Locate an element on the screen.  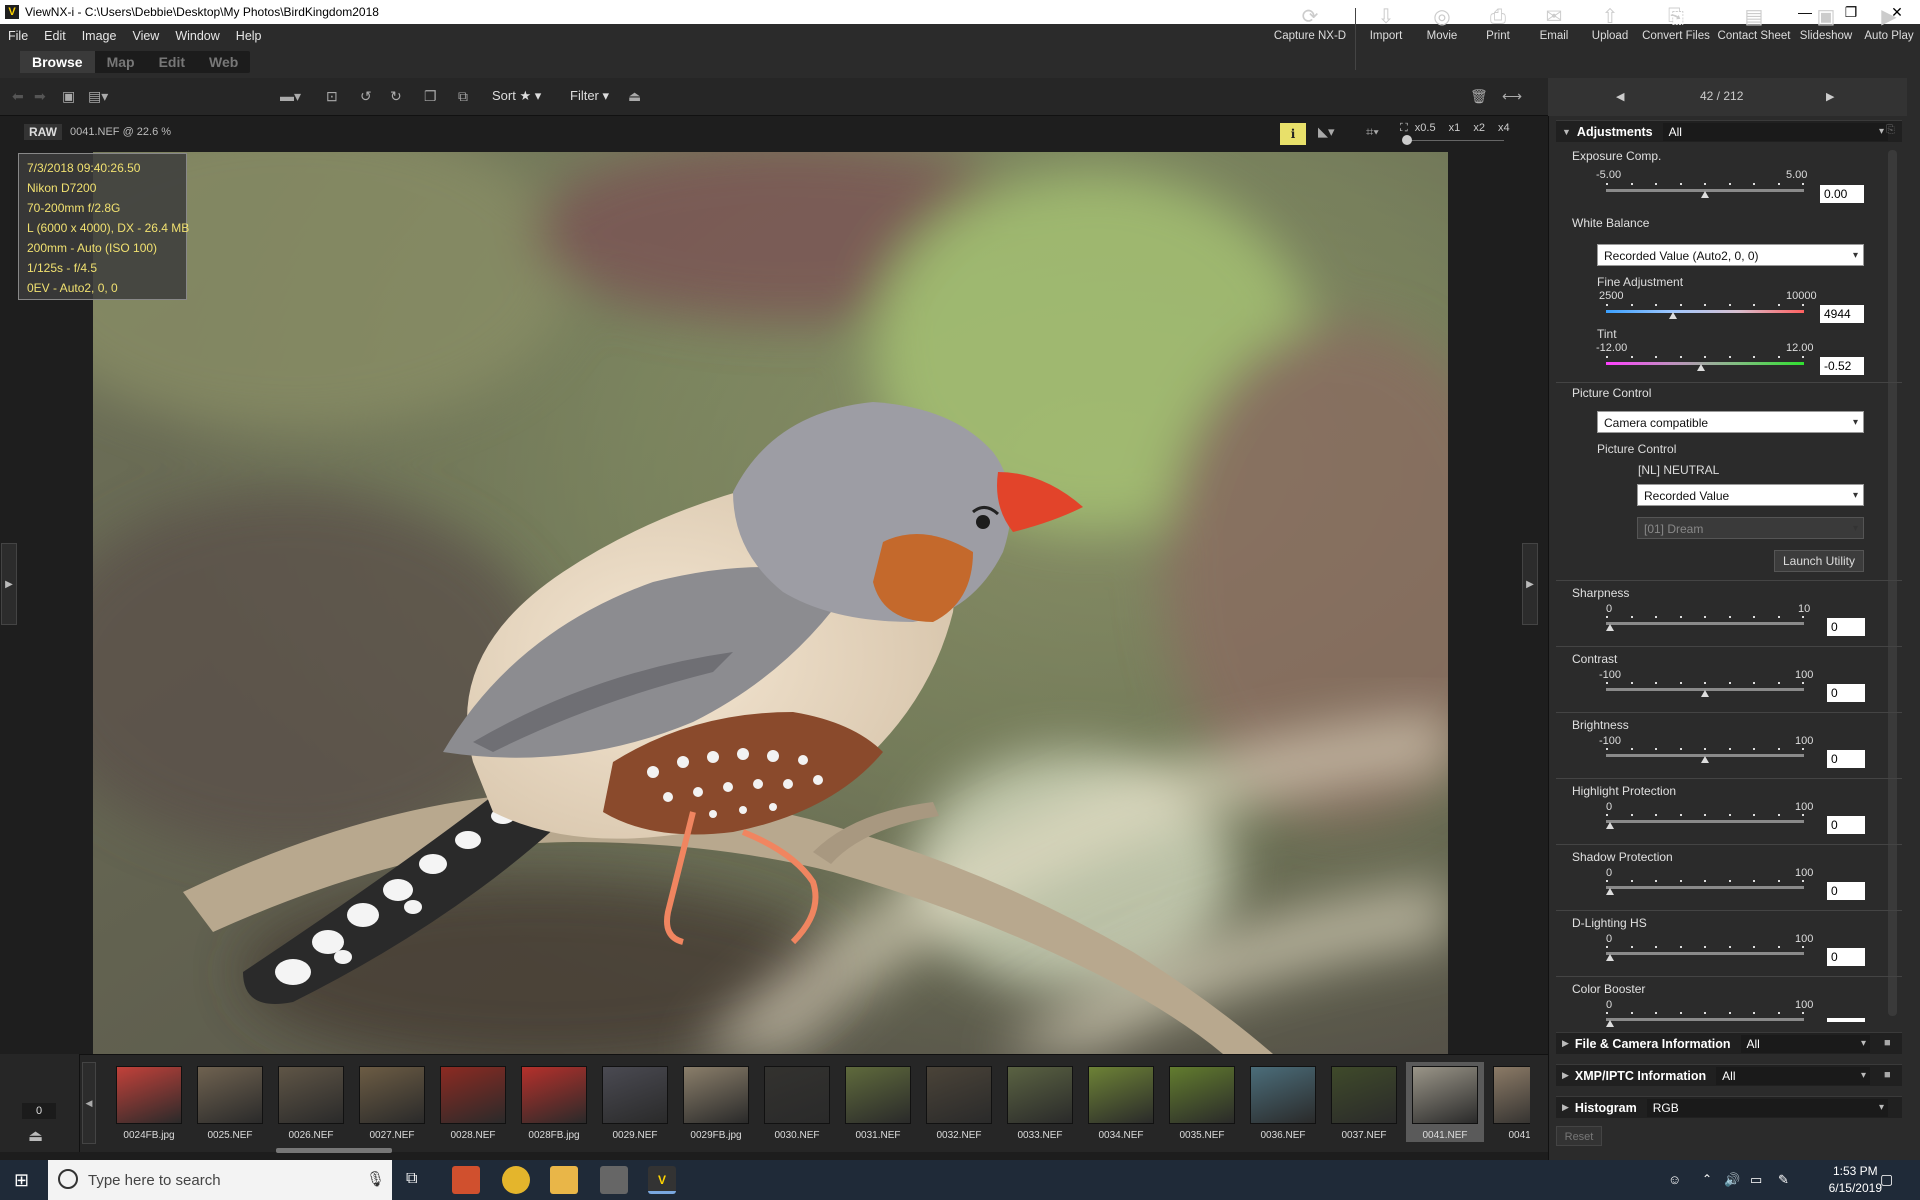
upload-button: ⇧ Upload is located at coordinates (1610, 39).